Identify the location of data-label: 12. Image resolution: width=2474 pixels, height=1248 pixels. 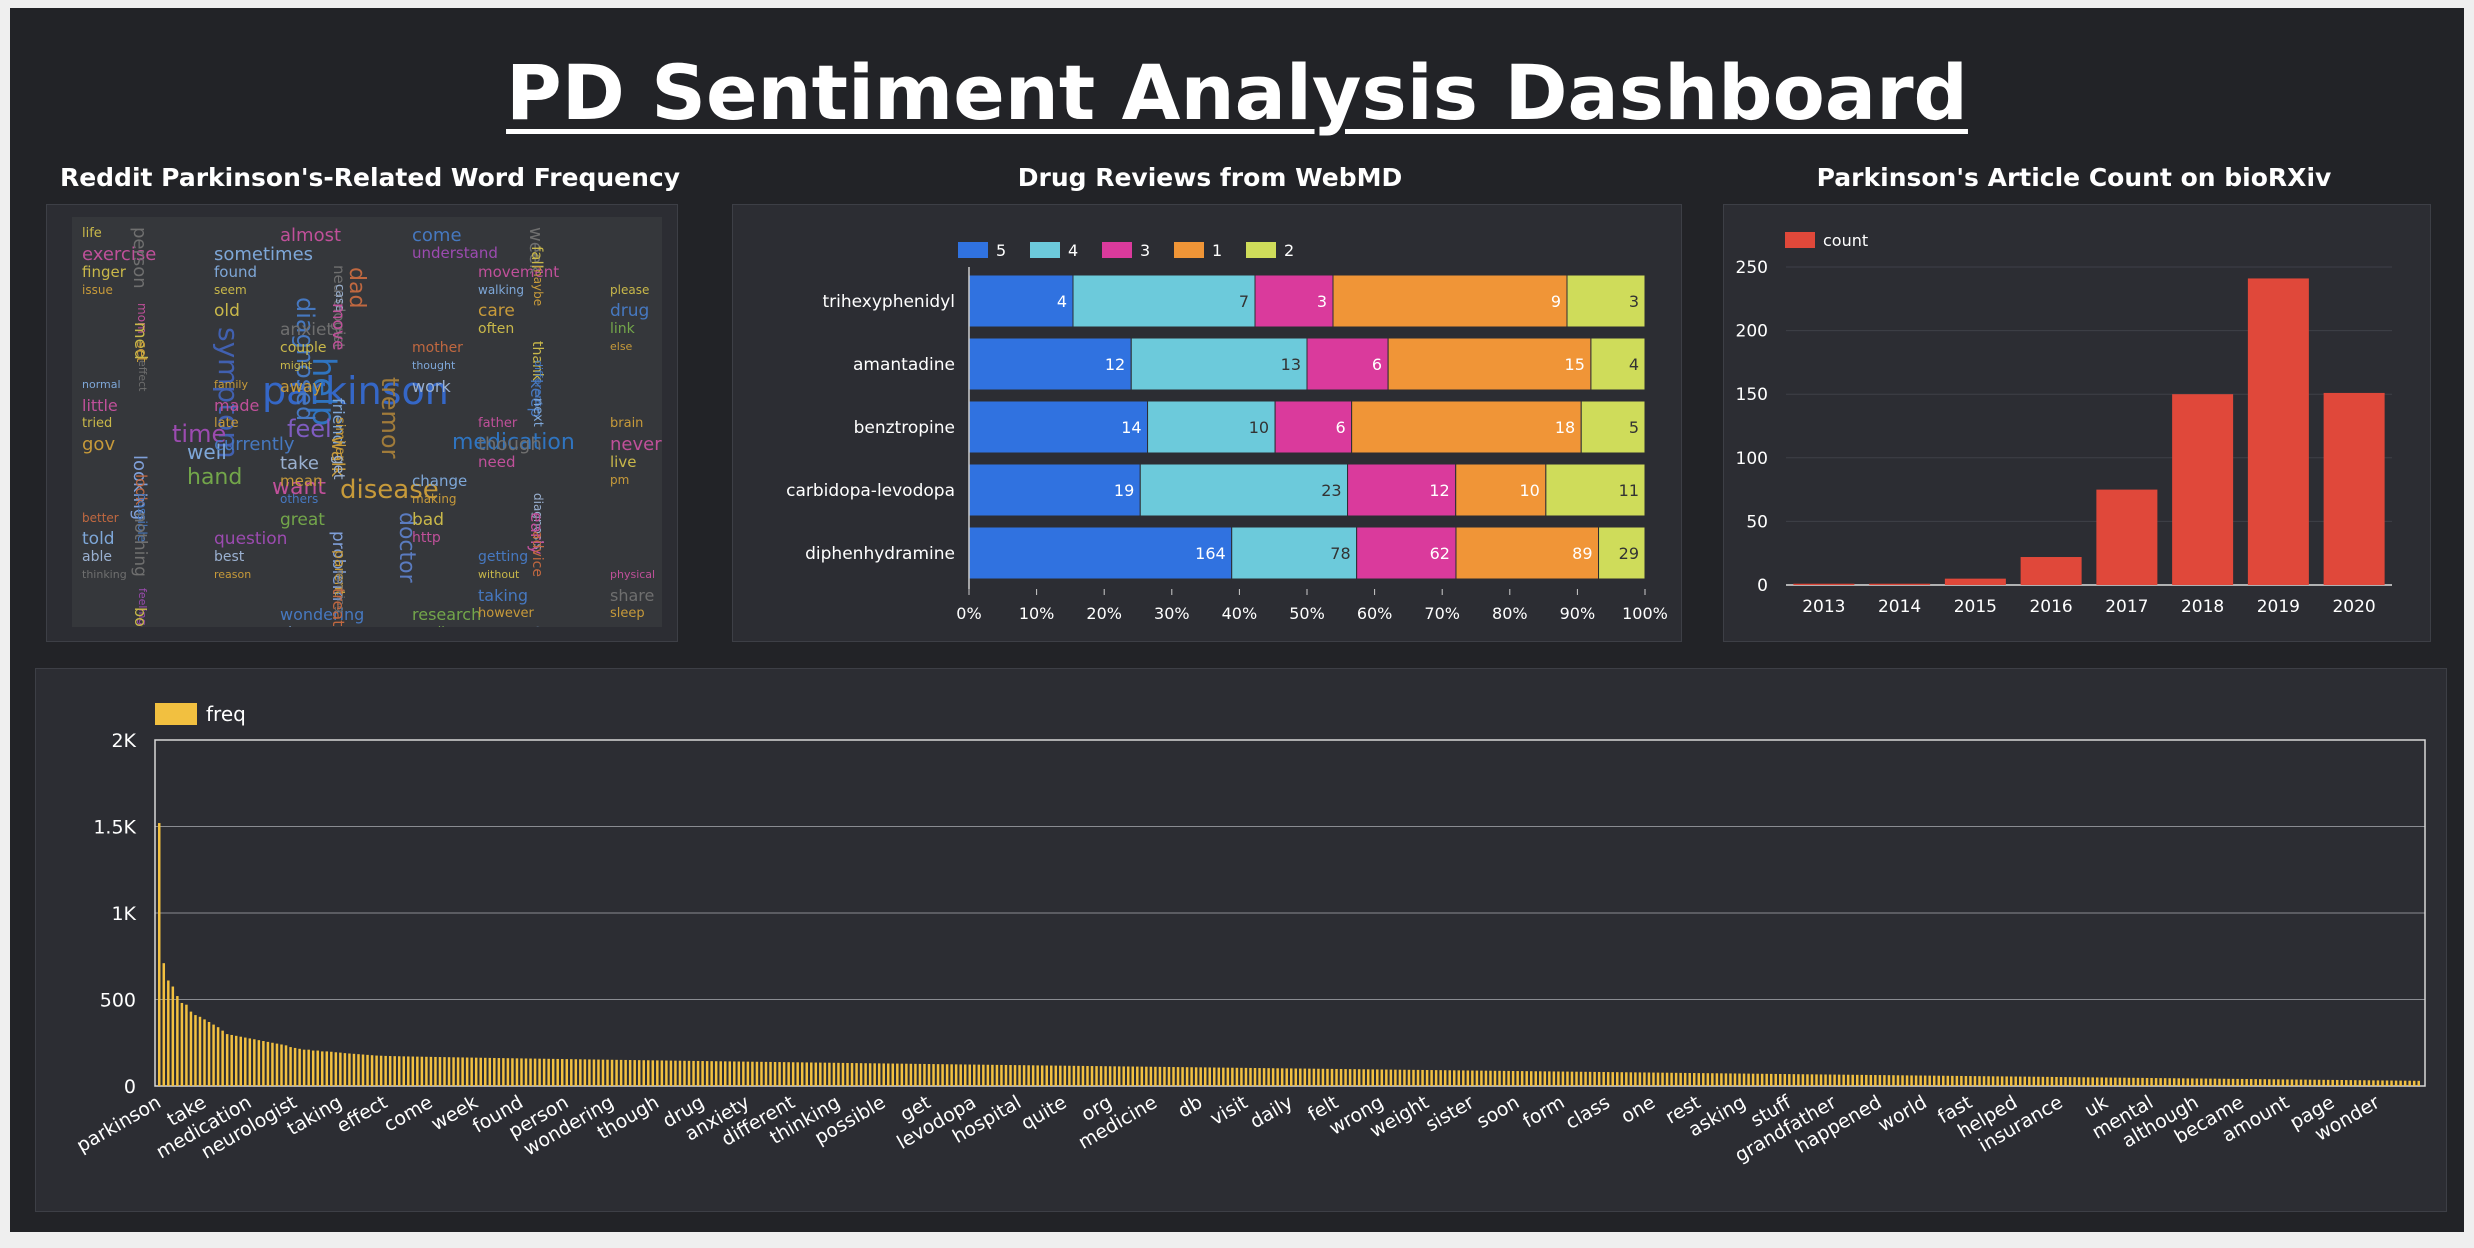
(1439, 490).